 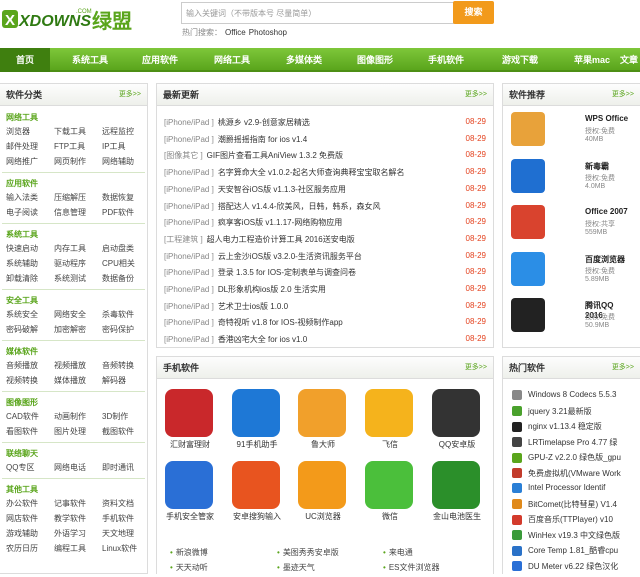 What do you see at coordinates (257, 444) in the screenshot?
I see `mobile-app-name: 91手机助手` at bounding box center [257, 444].